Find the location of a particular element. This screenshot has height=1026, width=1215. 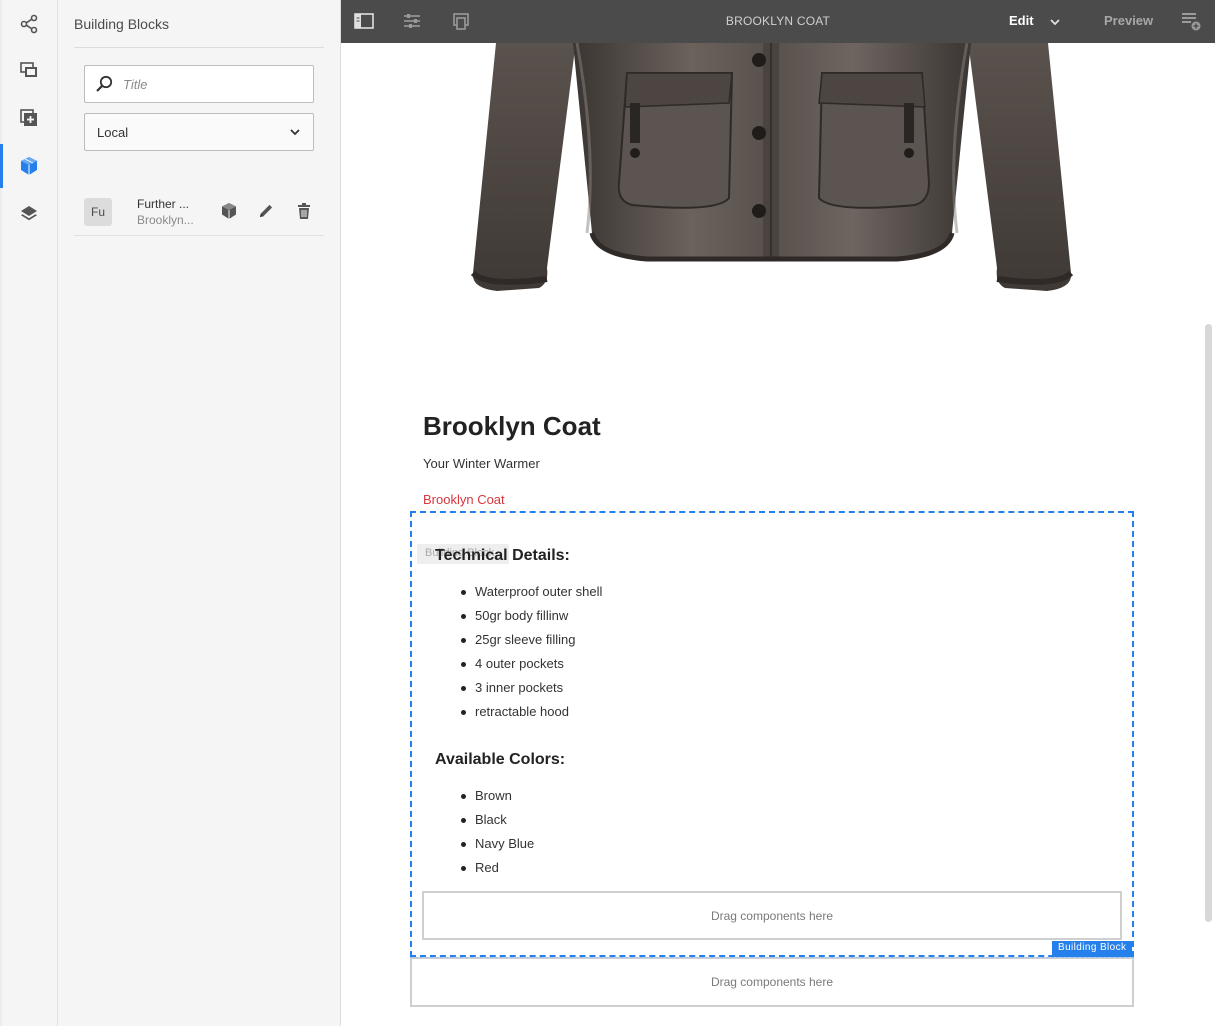

emulator-button is located at coordinates (461, 21).